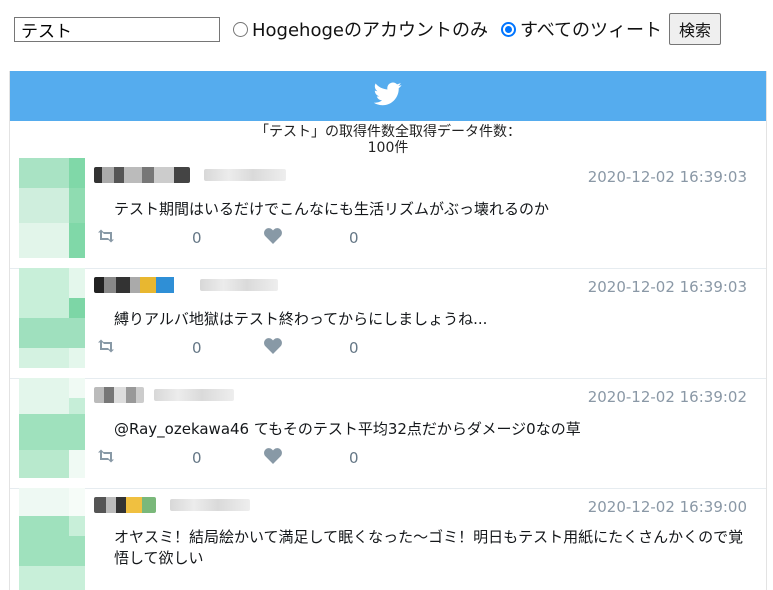  I want to click on tweet-date: 2020-12-02 16:39:00, so click(667, 507).